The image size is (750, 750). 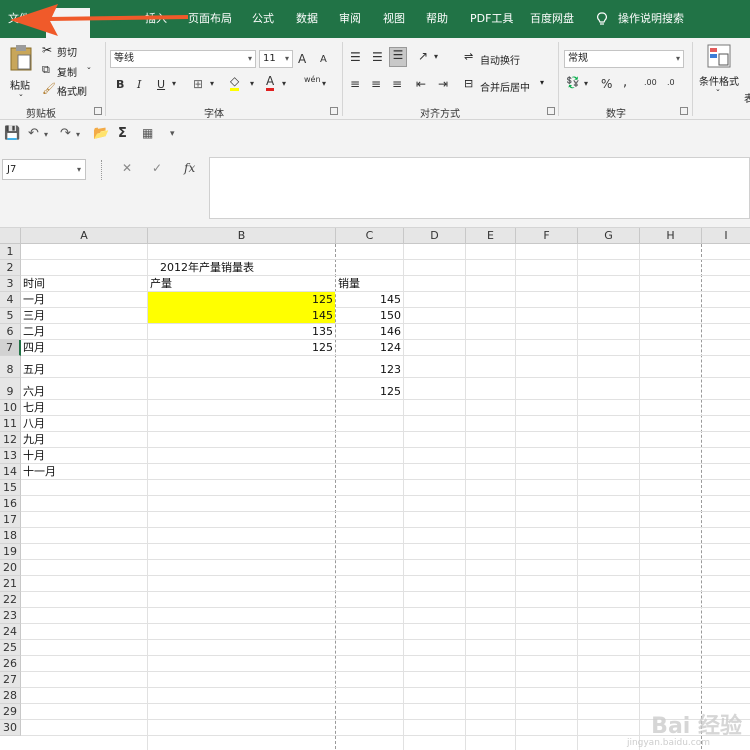 I want to click on align-center-icon: ≡, so click(x=376, y=84).